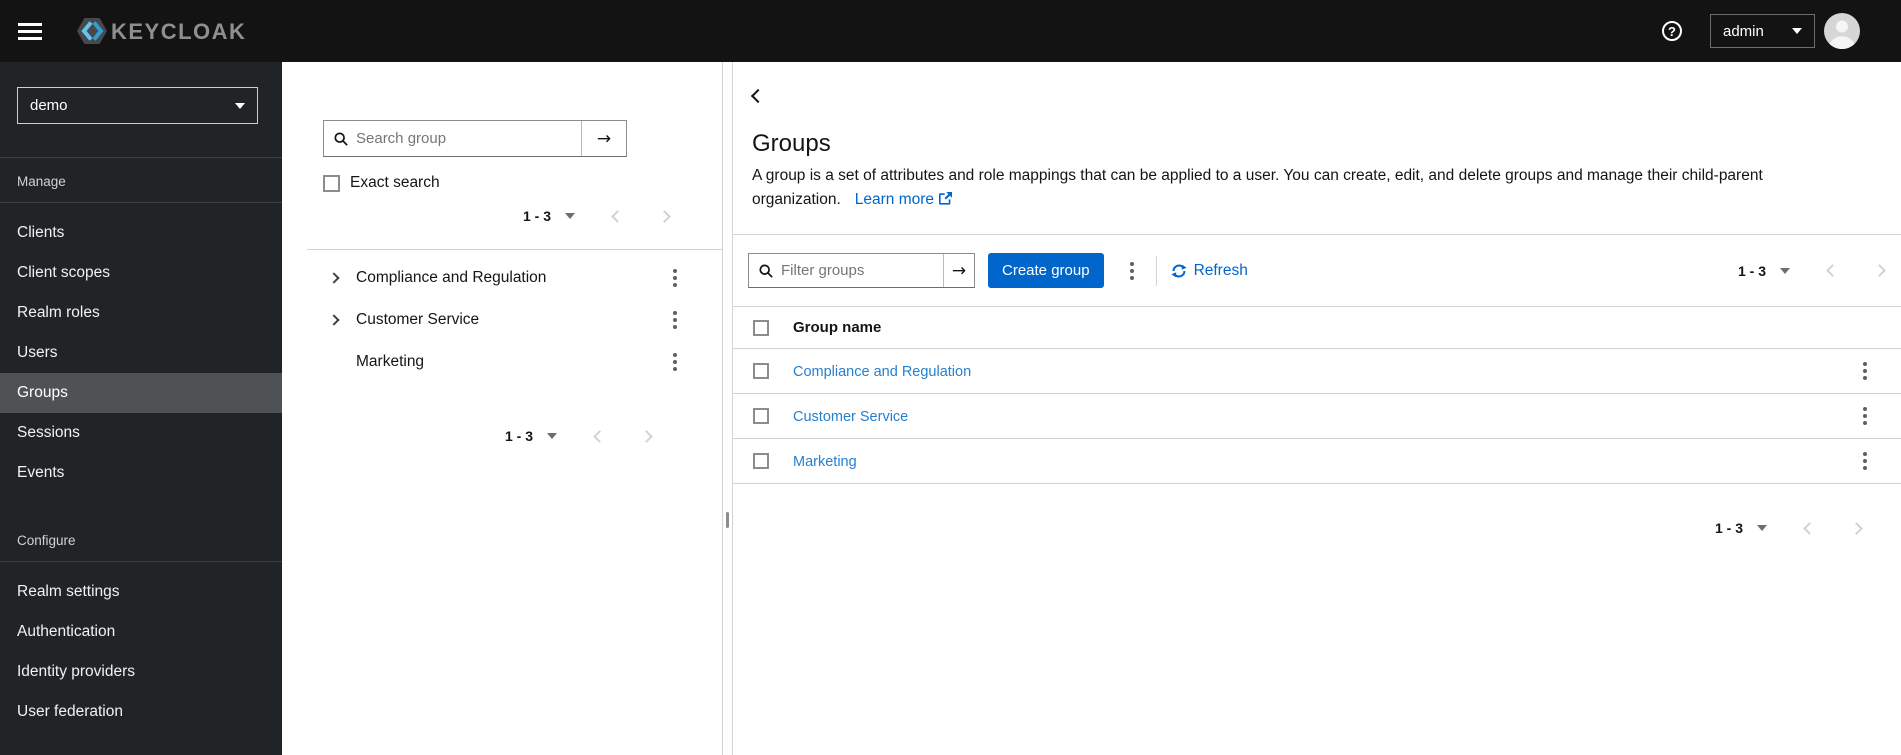  I want to click on tree-item-customer-service: Customer Service, so click(502, 320).